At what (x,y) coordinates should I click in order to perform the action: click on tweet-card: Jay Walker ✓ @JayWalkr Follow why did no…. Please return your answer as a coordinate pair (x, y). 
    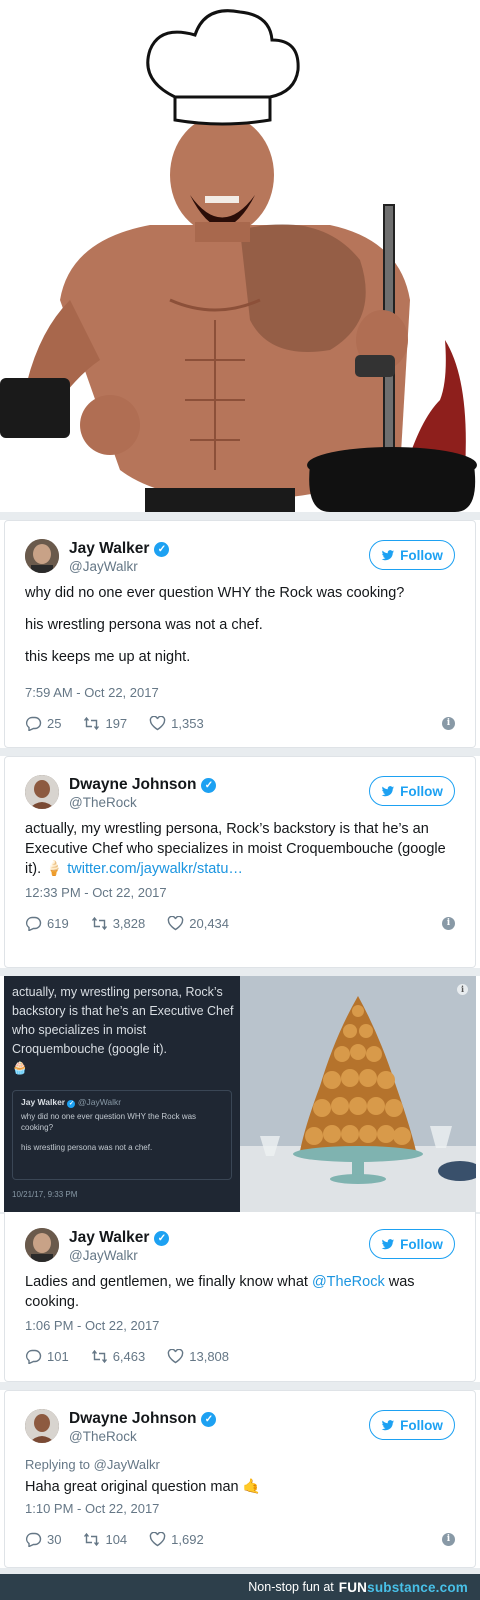
    Looking at the image, I should click on (240, 634).